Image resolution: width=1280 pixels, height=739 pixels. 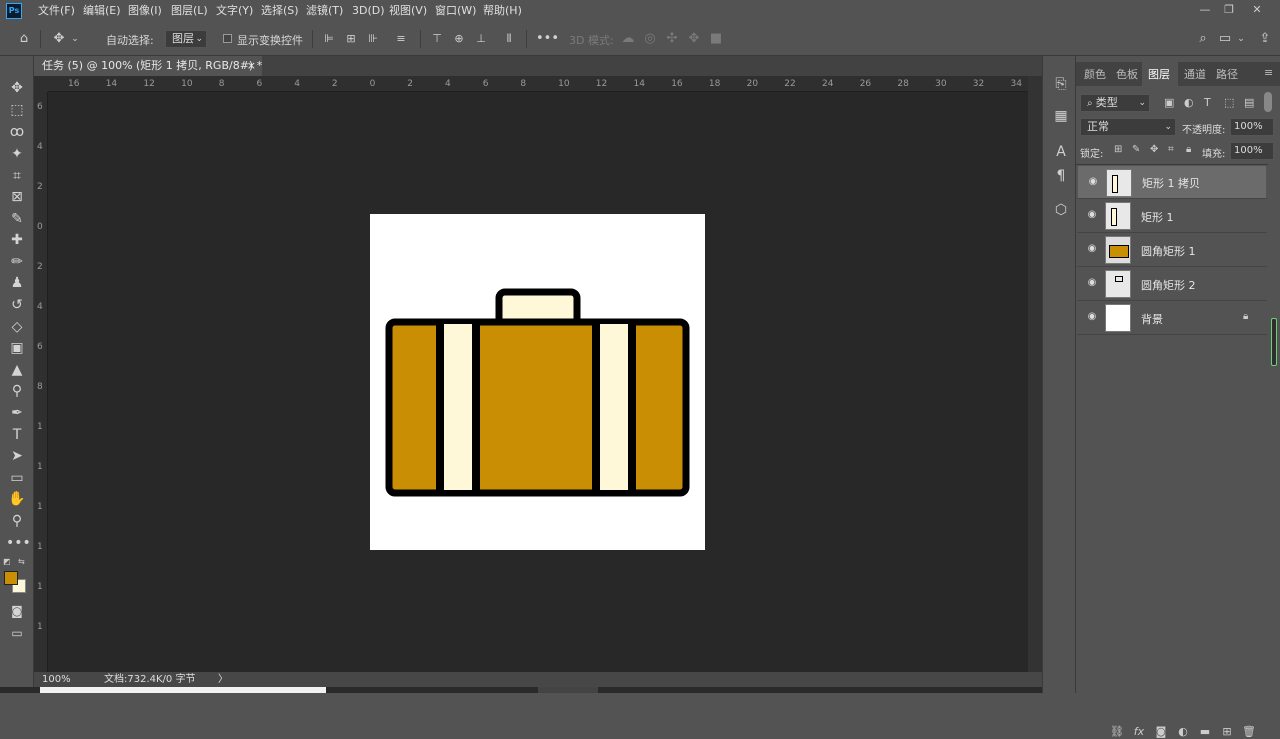 I want to click on opacity-input: 100%, so click(x=1252, y=127).